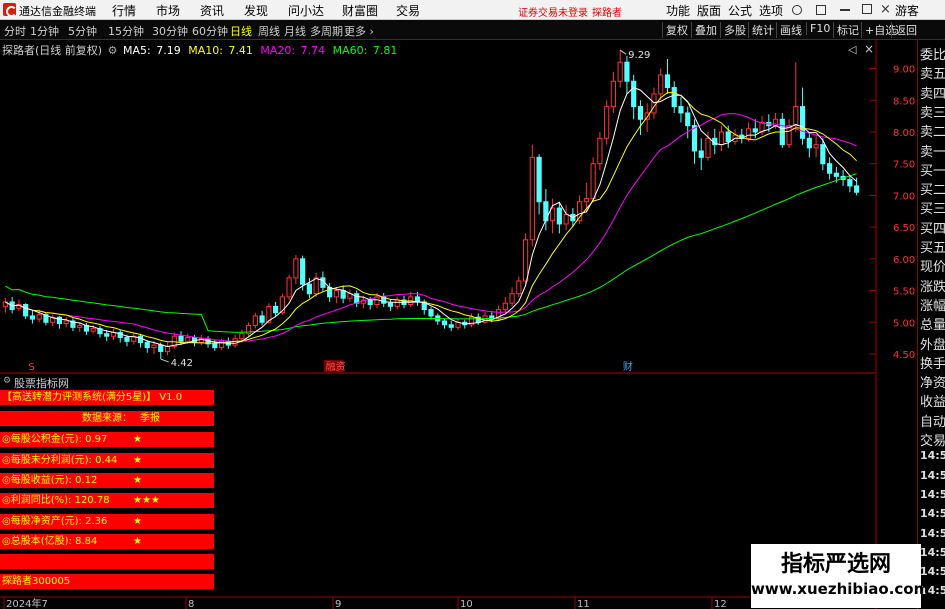  Describe the element at coordinates (885, 9) in the screenshot. I see `close-icon: ×` at that location.